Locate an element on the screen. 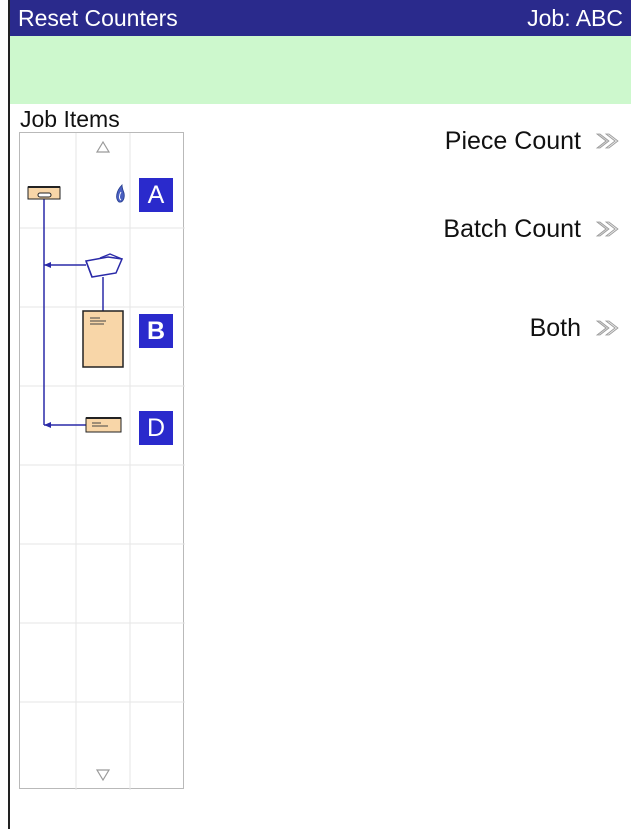 Image resolution: width=631 pixels, height=829 pixels. piece-count-label: Piece Count is located at coordinates (512, 140).